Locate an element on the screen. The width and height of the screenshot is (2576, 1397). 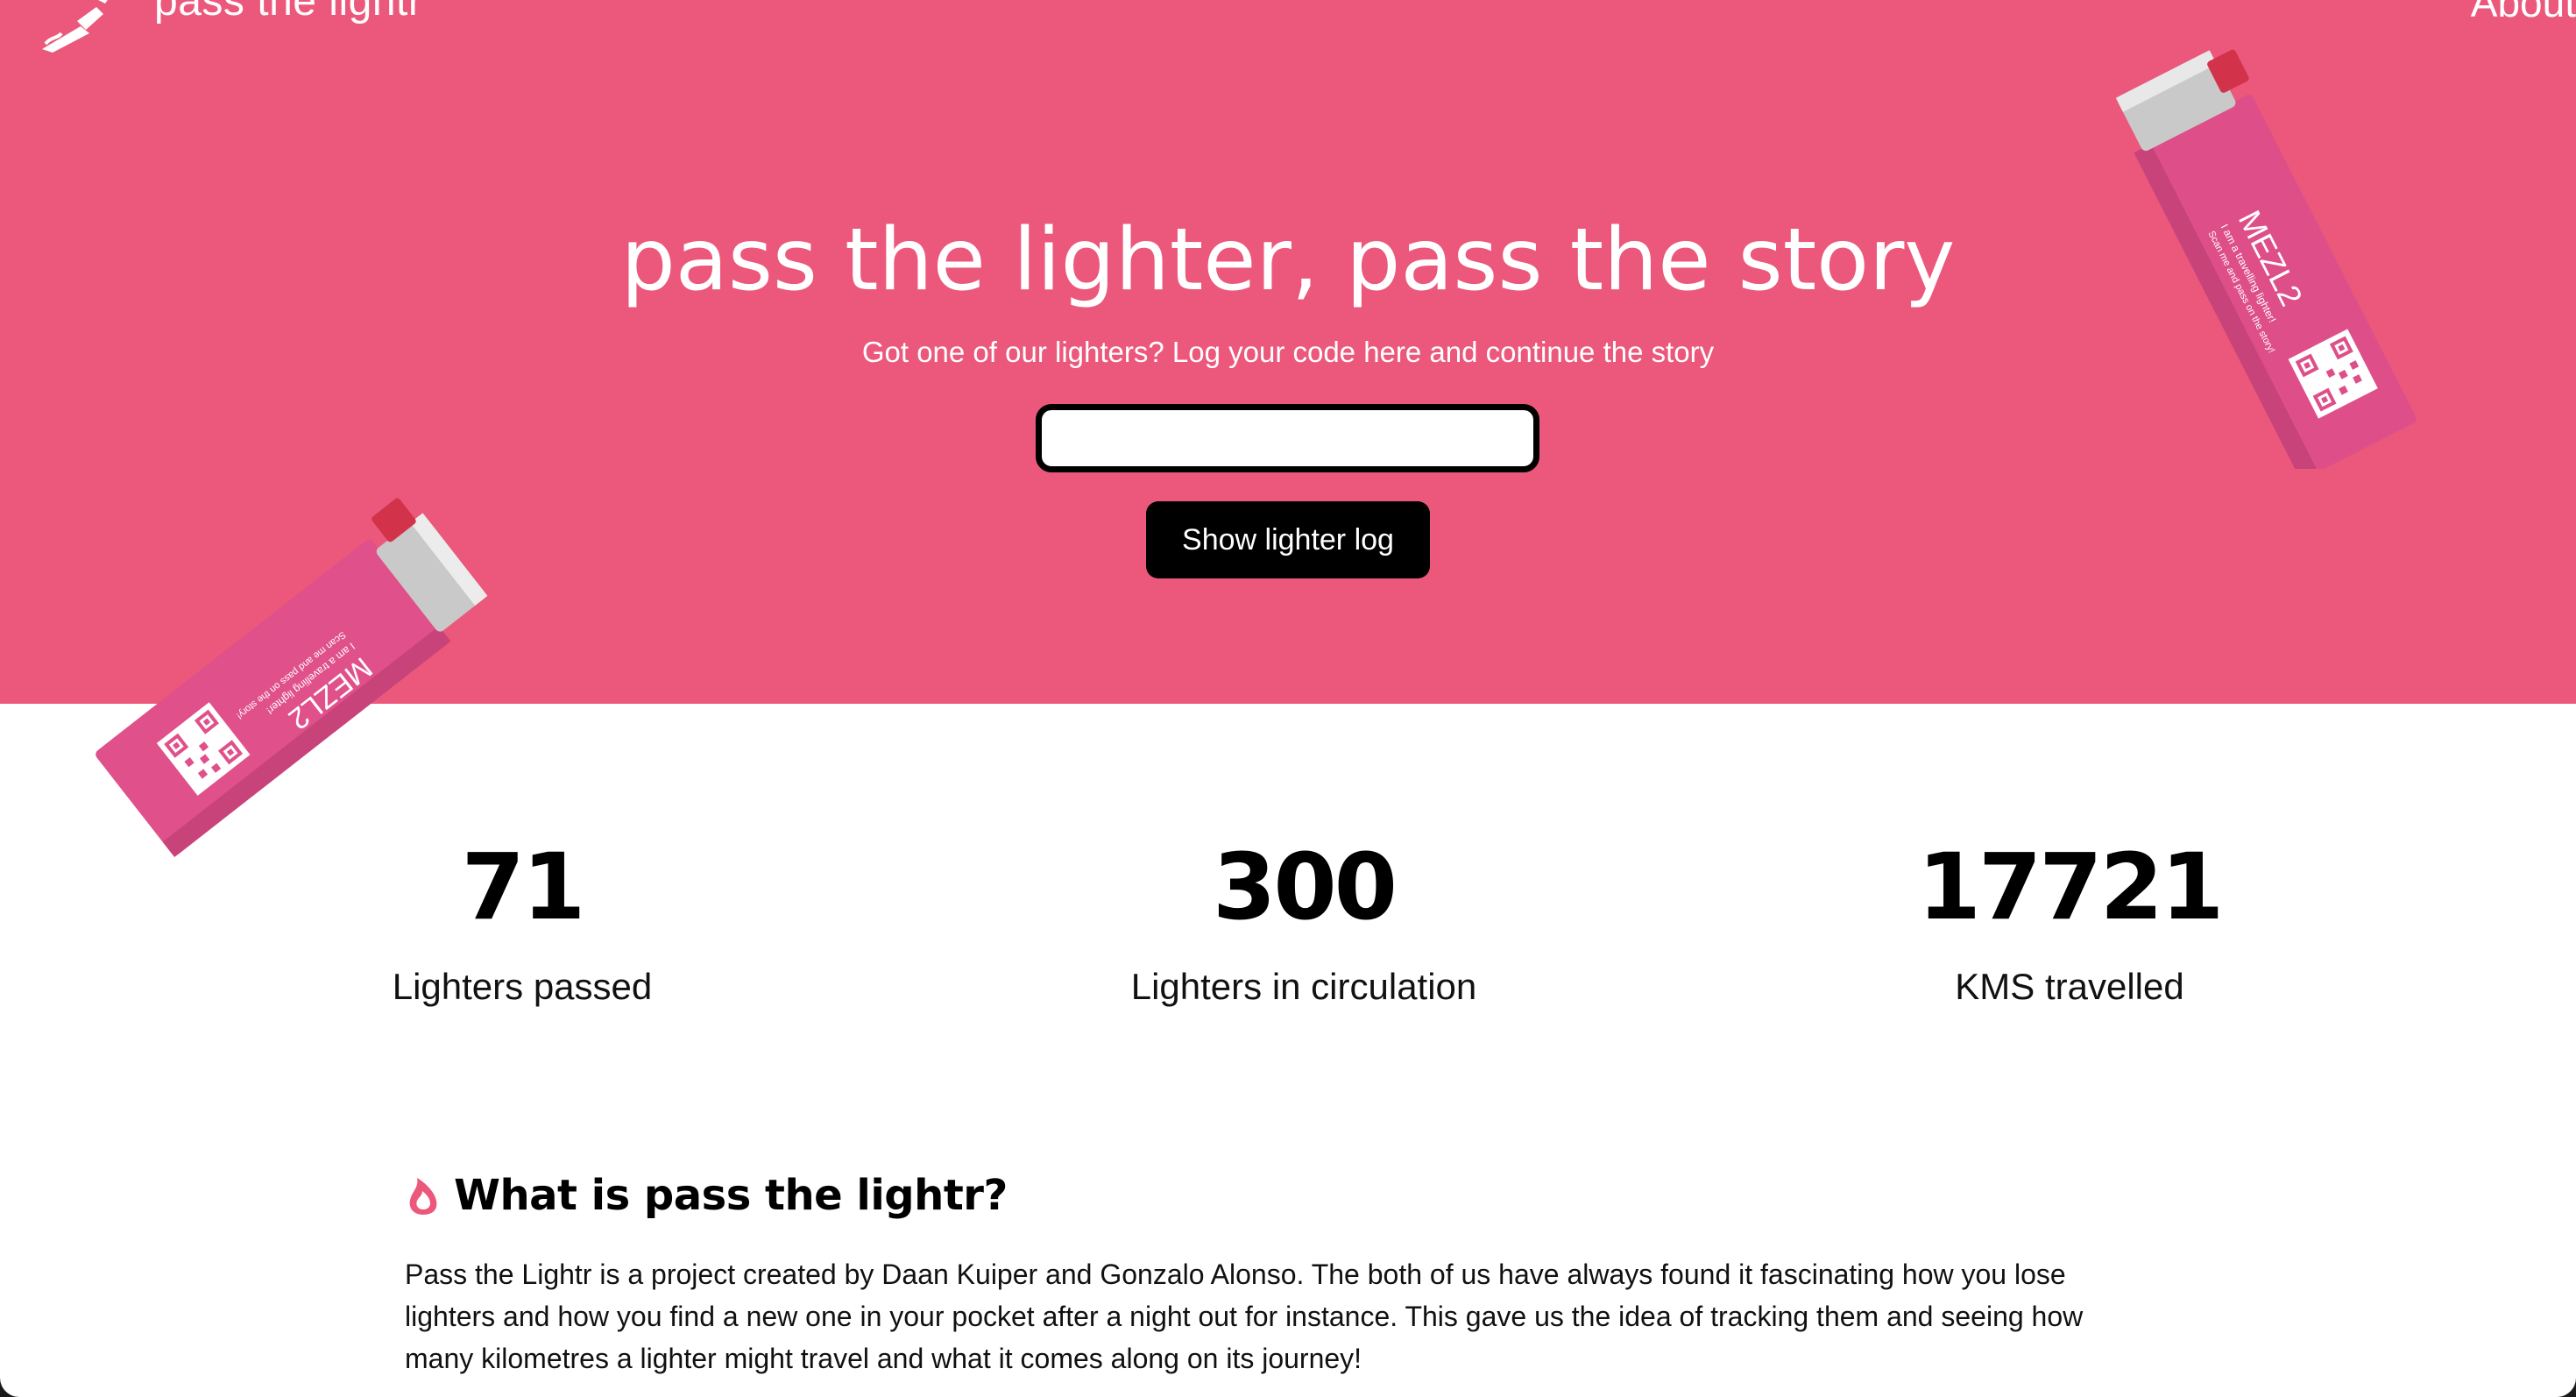
about-section-heading: What is pass the lightr? is located at coordinates (706, 1195).